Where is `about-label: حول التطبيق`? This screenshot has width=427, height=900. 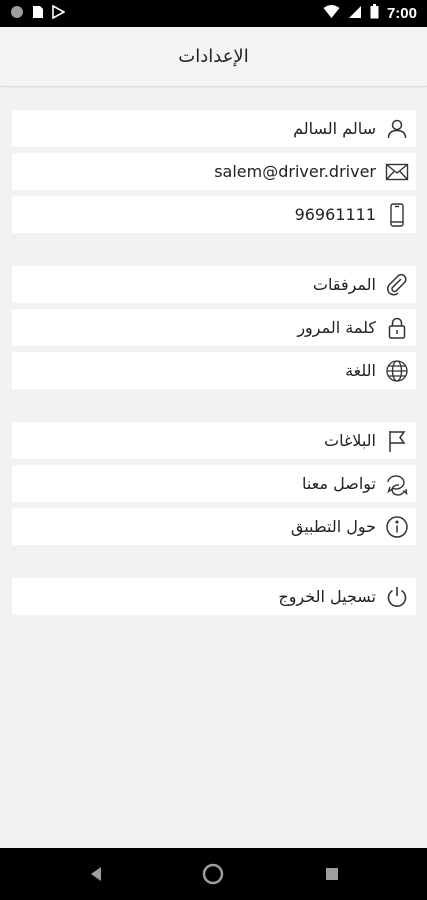
about-label: حول التطبيق is located at coordinates (333, 526).